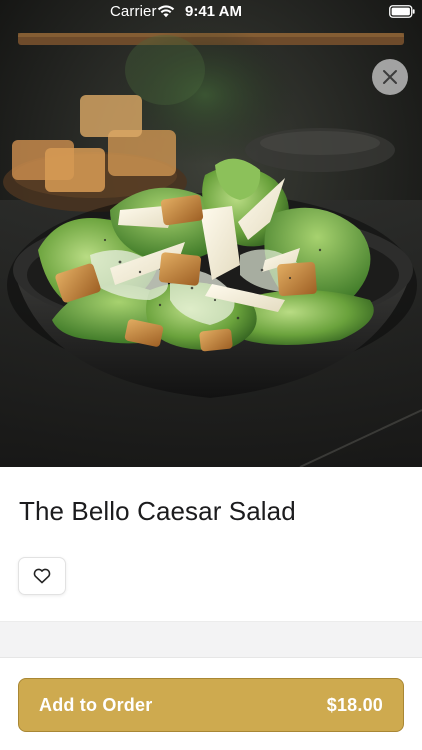 This screenshot has height=750, width=422. What do you see at coordinates (213, 11) in the screenshot?
I see `status-time: 9:41 AM` at bounding box center [213, 11].